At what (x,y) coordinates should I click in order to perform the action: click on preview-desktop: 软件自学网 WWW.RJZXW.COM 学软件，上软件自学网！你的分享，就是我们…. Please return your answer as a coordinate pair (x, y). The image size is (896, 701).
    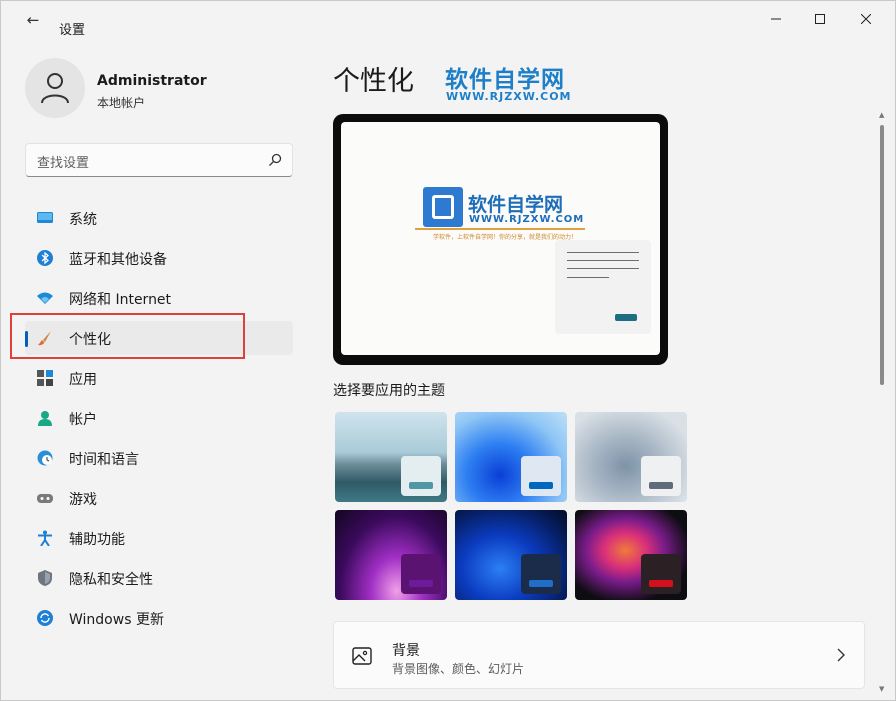
    Looking at the image, I should click on (500, 238).